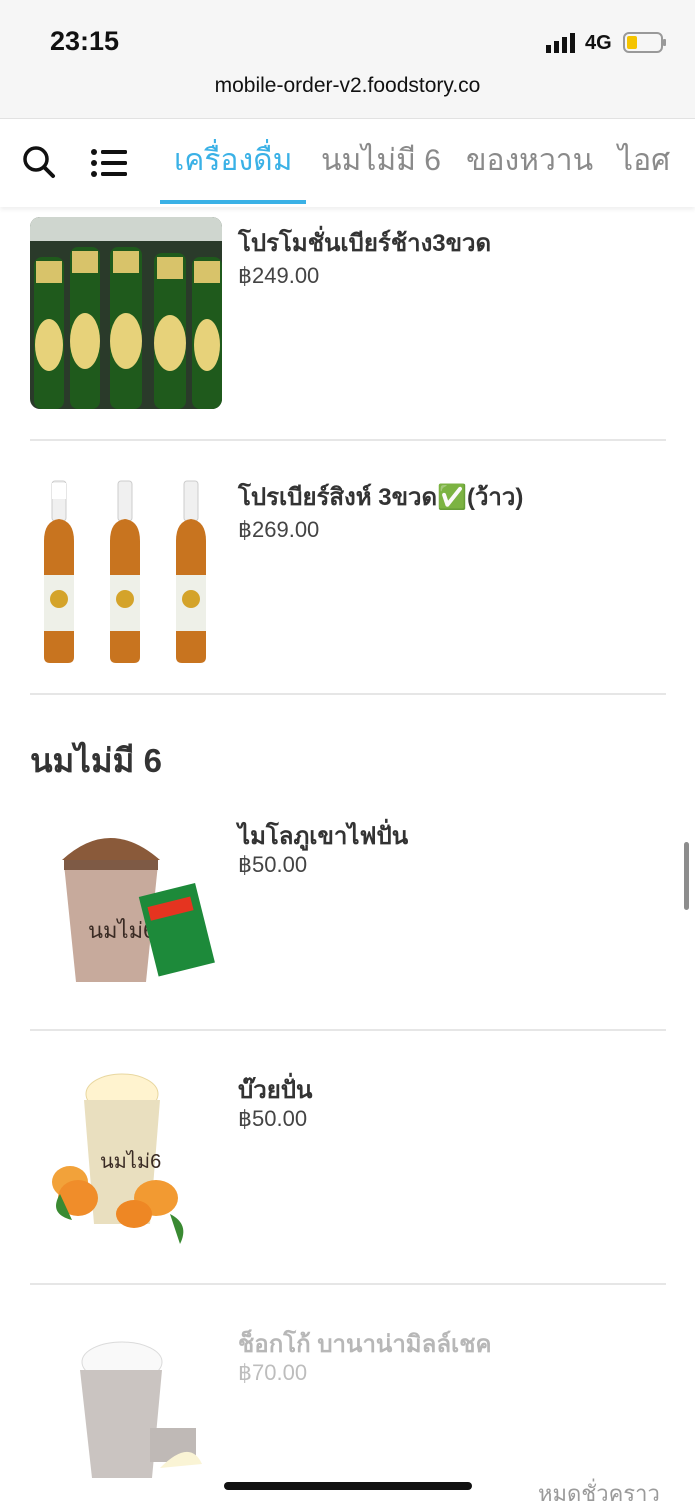  What do you see at coordinates (273, 1372) in the screenshot?
I see `item-price: ฿70.00` at bounding box center [273, 1372].